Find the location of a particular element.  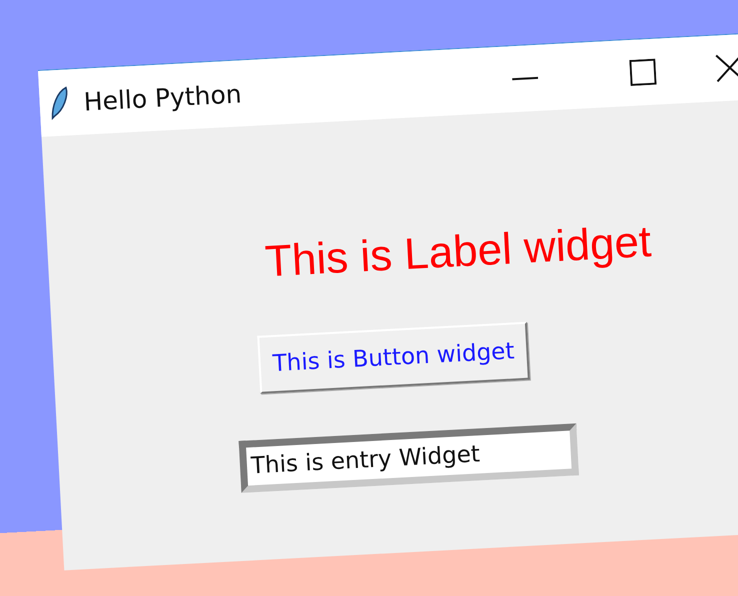

window-title: Hello Python is located at coordinates (163, 97).